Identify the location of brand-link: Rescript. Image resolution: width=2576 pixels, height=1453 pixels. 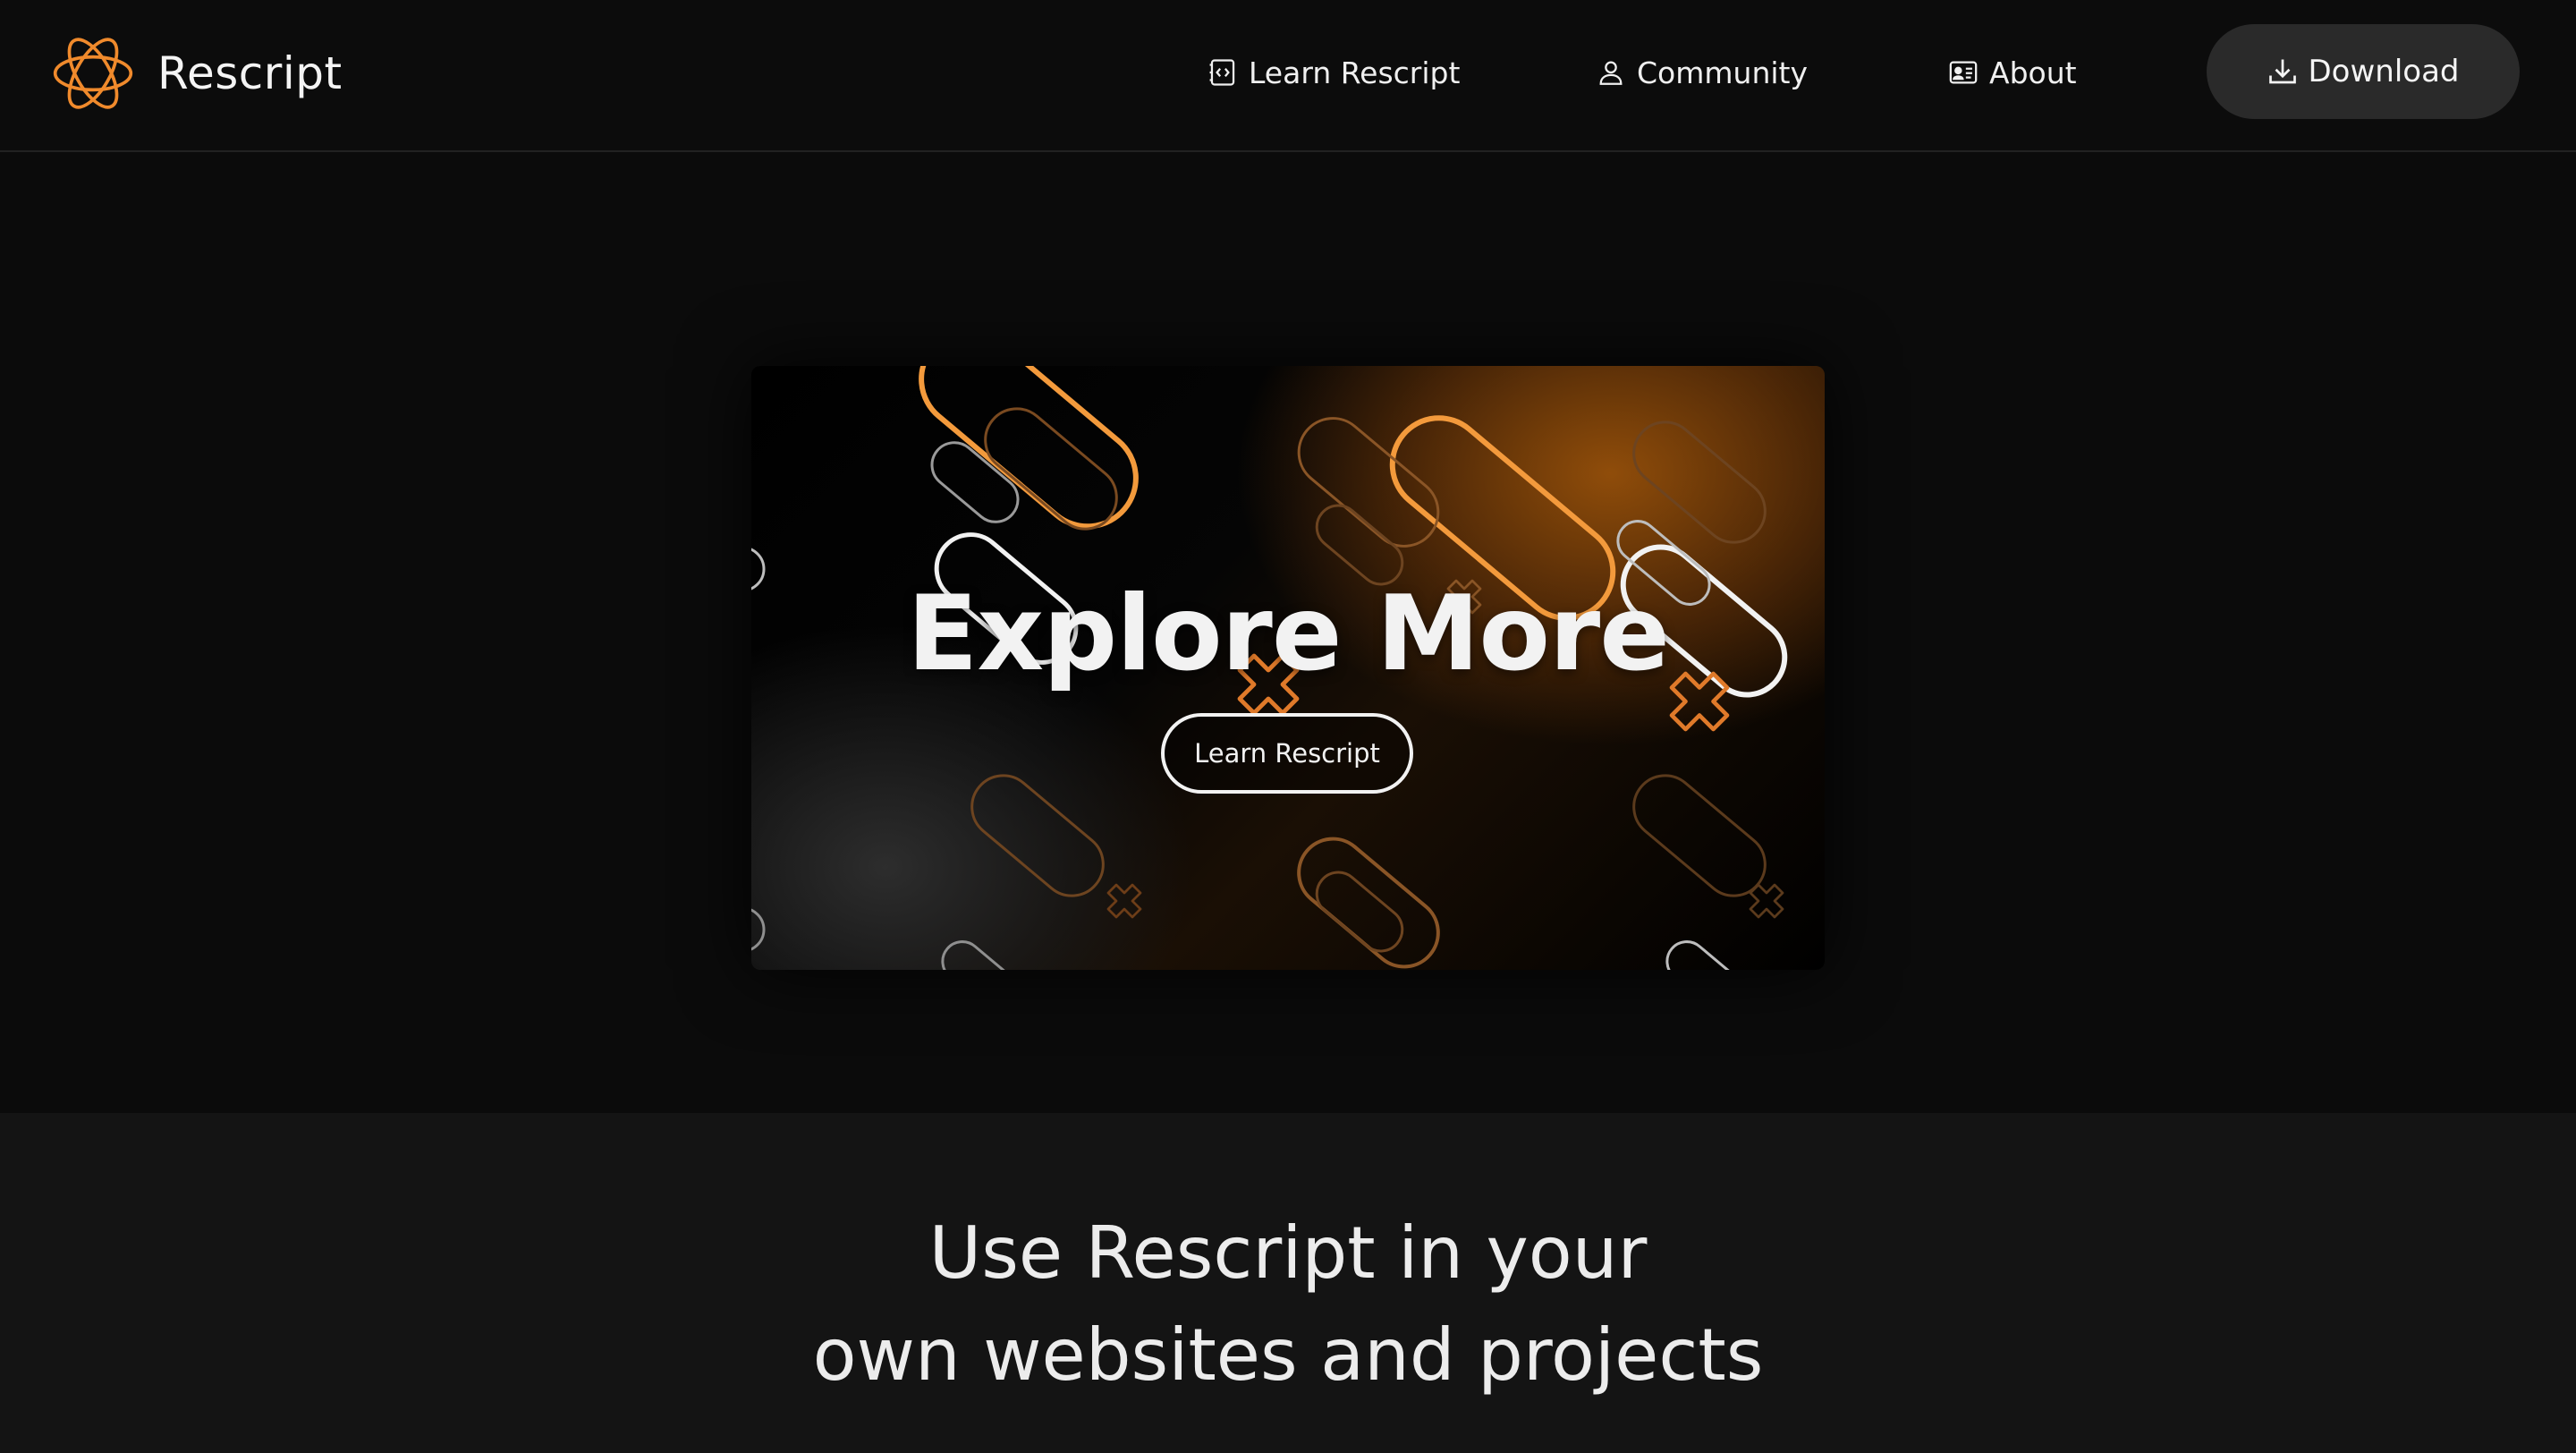
(197, 73).